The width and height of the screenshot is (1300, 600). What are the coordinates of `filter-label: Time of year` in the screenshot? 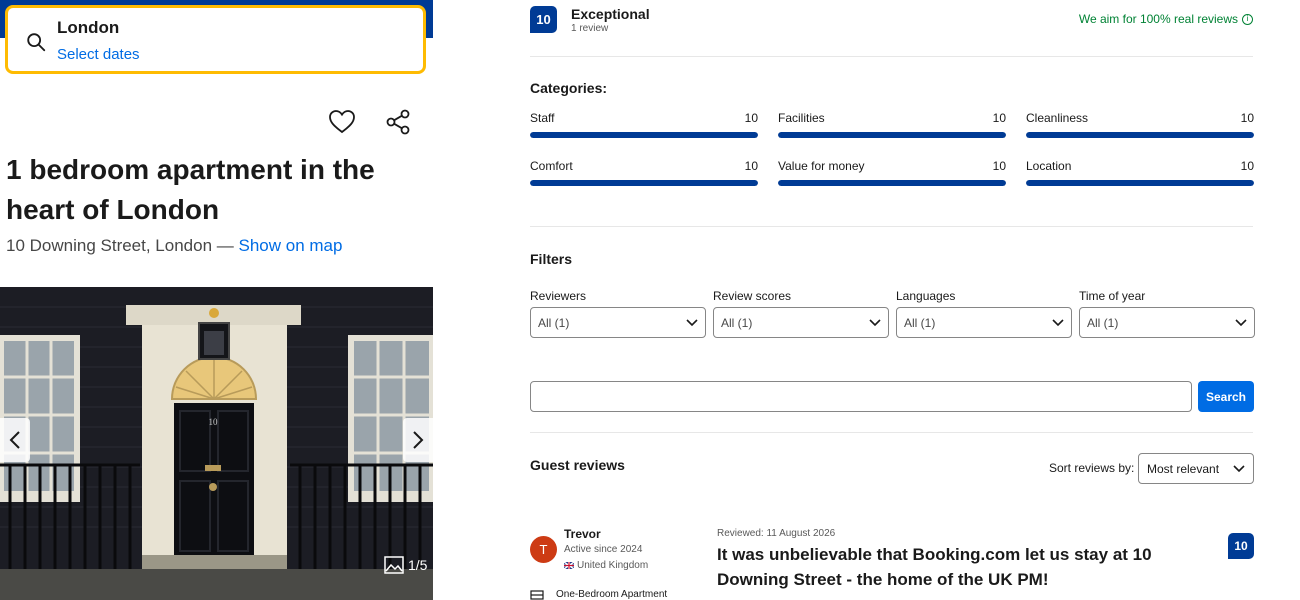 It's located at (1112, 296).